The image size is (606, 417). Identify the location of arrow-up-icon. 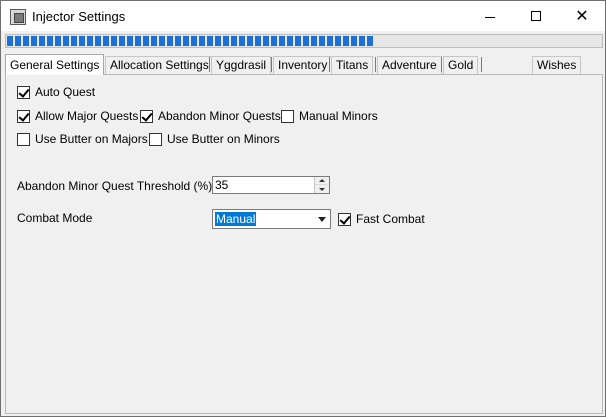
(322, 180).